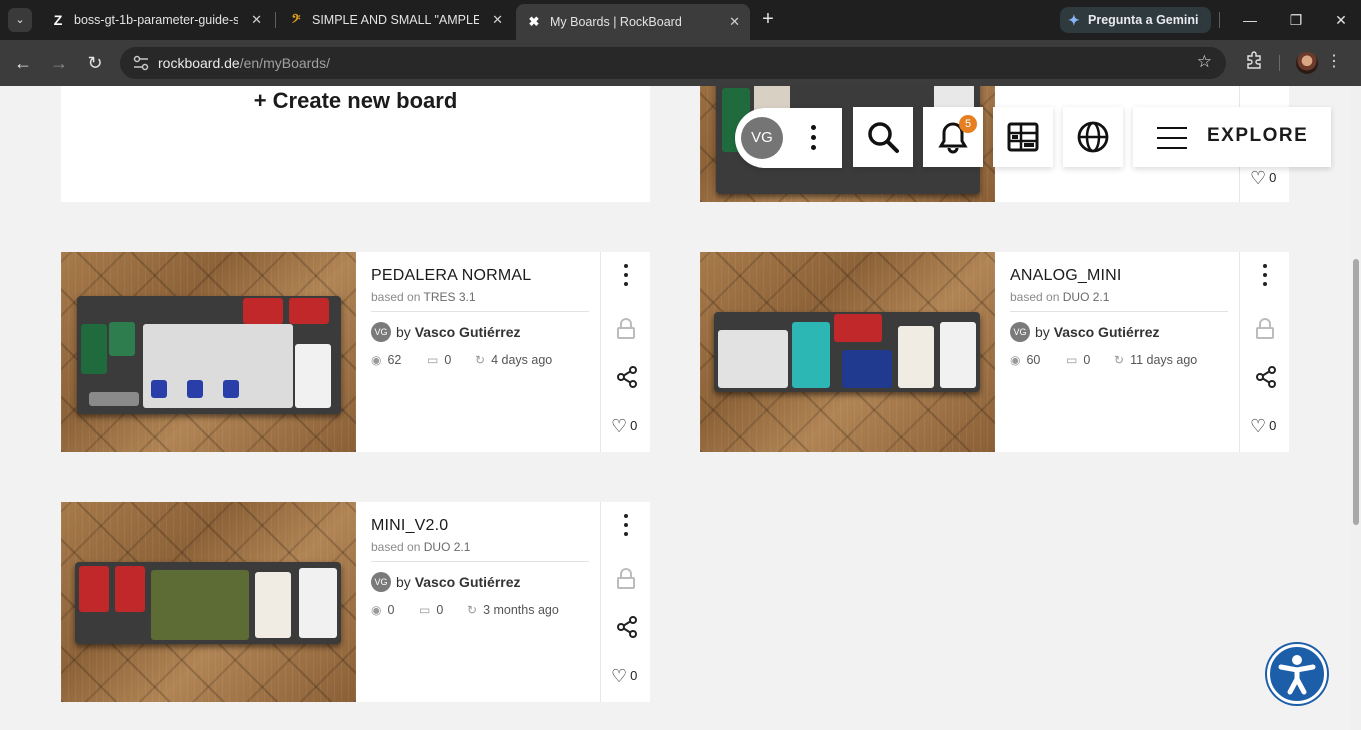  Describe the element at coordinates (768, 20) in the screenshot. I see `new-tab-button: +` at that location.